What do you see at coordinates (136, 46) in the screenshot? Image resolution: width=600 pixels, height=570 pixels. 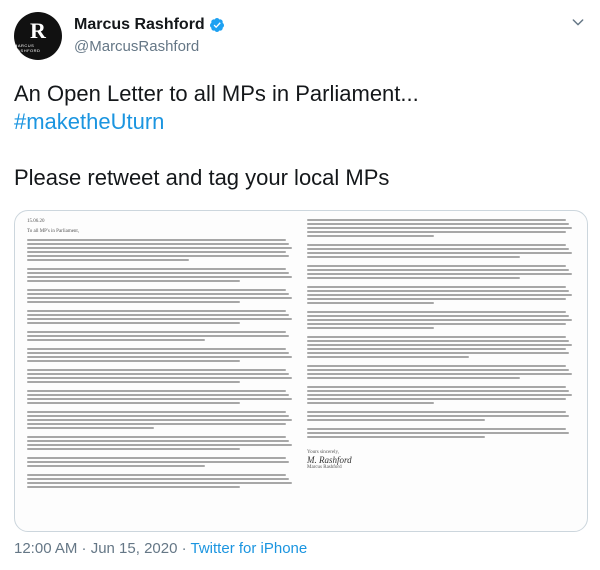 I see `author-handle: @MarcusRashford` at bounding box center [136, 46].